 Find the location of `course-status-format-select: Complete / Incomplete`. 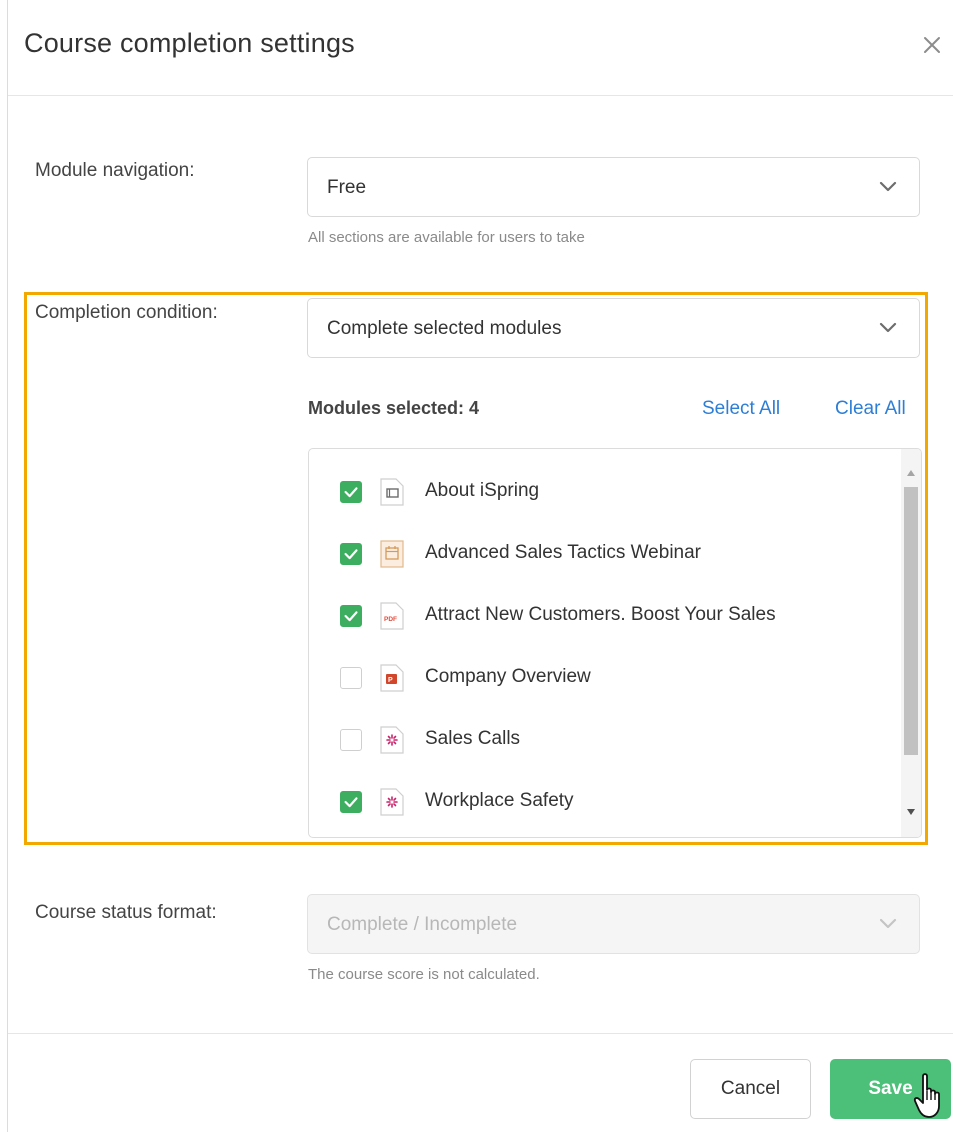

course-status-format-select: Complete / Incomplete is located at coordinates (613, 924).